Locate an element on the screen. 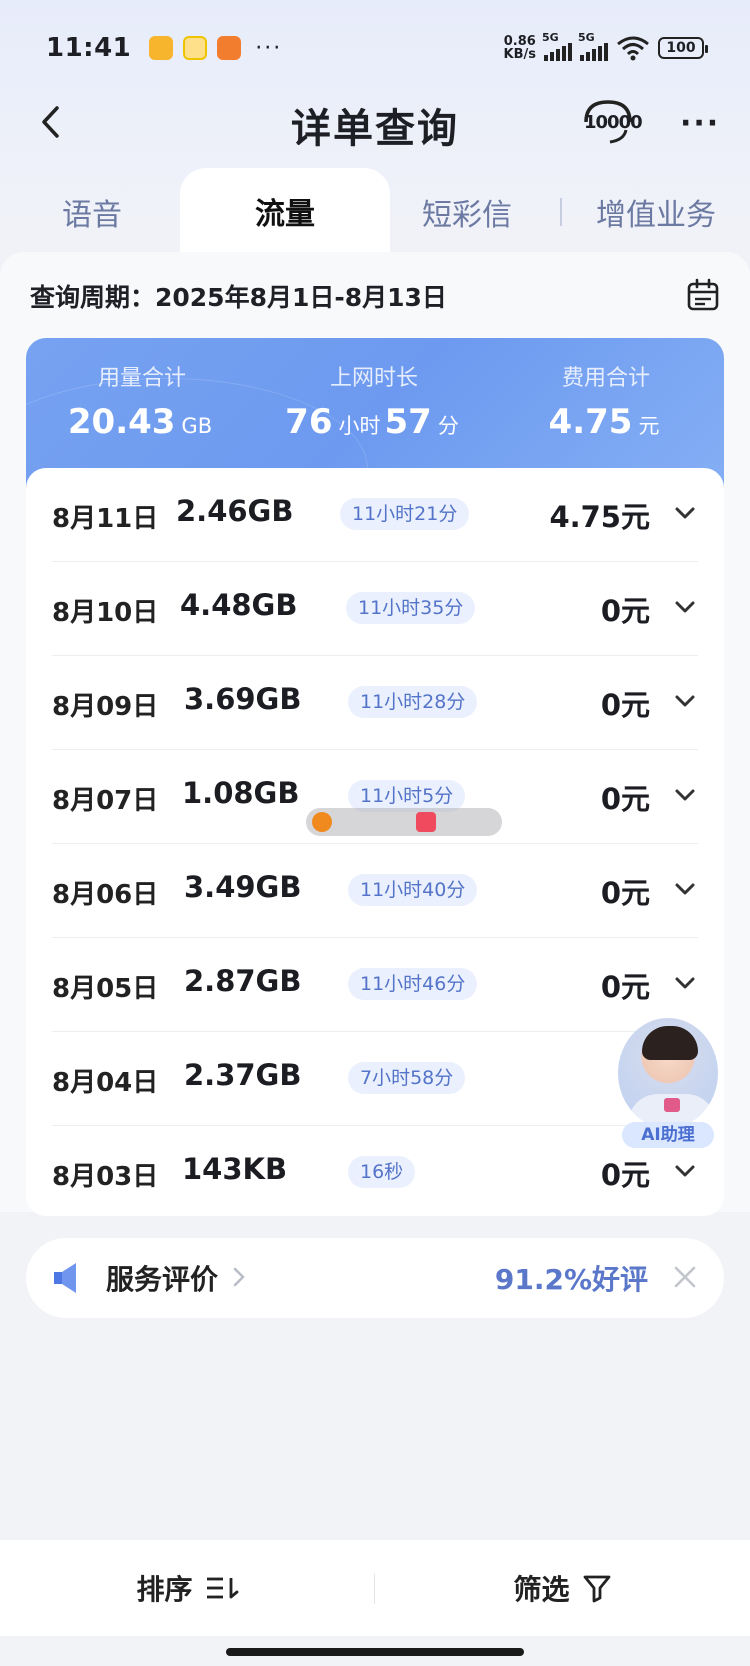  tab-voice: 语音 is located at coordinates (92, 212).